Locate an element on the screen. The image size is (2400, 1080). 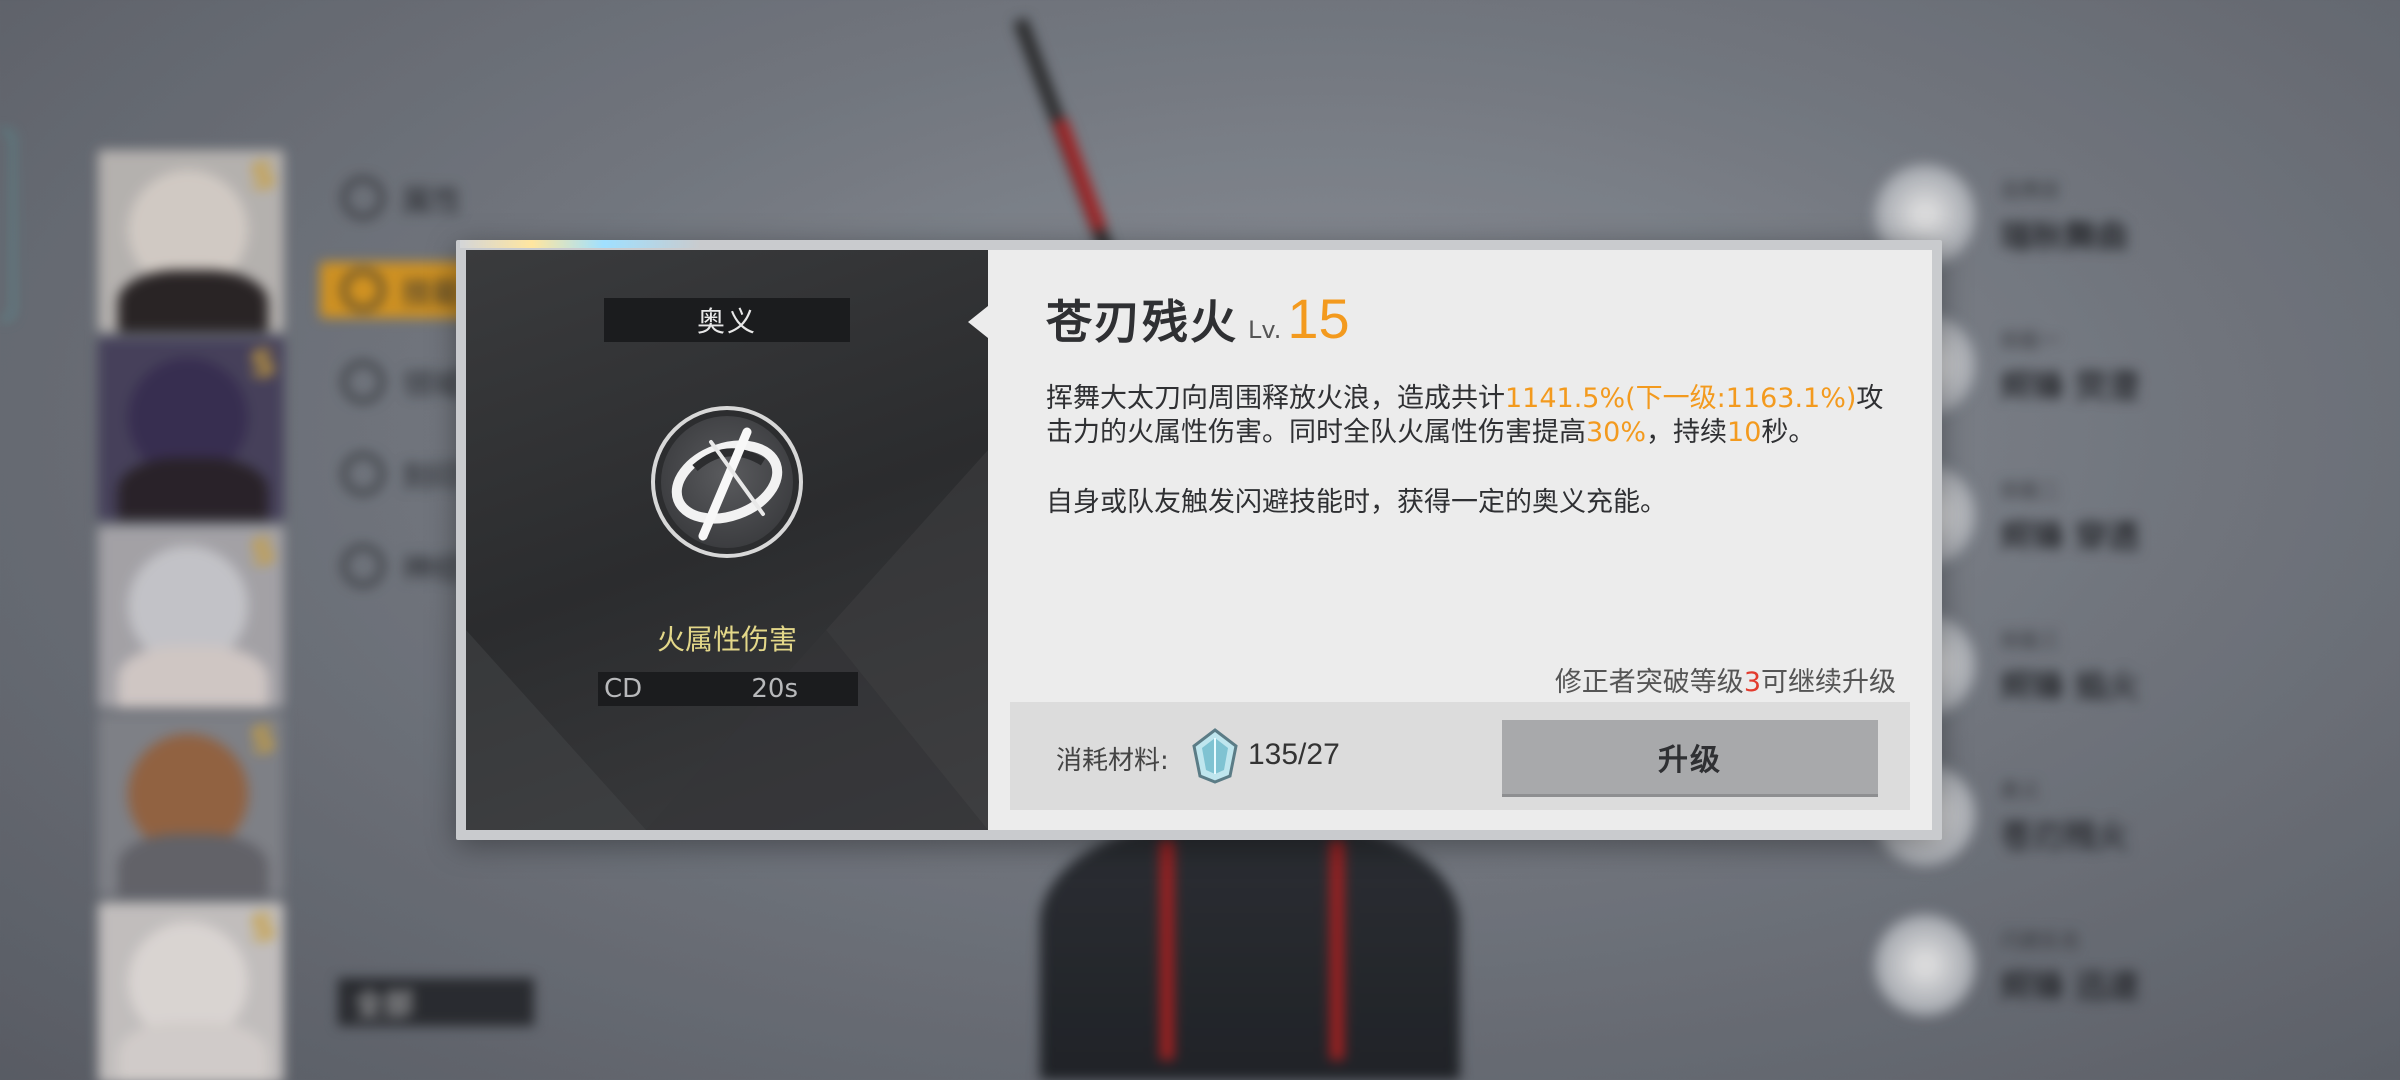
skill-title: 苍刃残火 is located at coordinates (1142, 322).